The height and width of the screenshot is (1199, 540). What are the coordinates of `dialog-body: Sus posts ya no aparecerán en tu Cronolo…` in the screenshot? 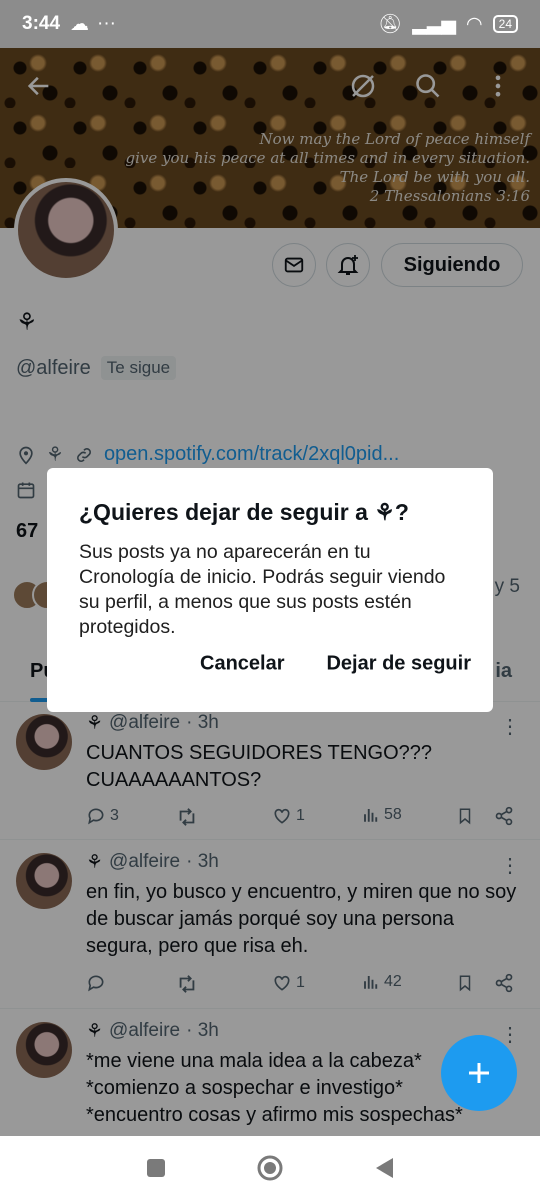 It's located at (262, 589).